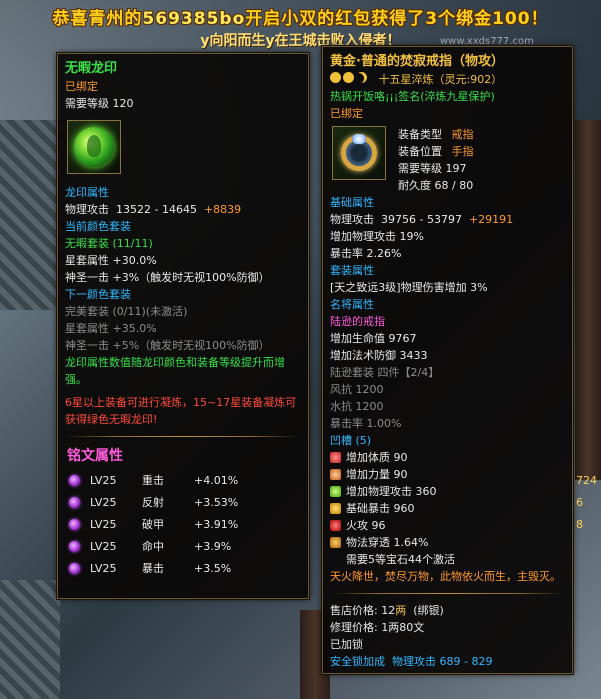  What do you see at coordinates (167, 345) in the screenshot?
I see `next-set-divine-strike: 神圣一击 +5%（触发时无视100%防御）` at bounding box center [167, 345].